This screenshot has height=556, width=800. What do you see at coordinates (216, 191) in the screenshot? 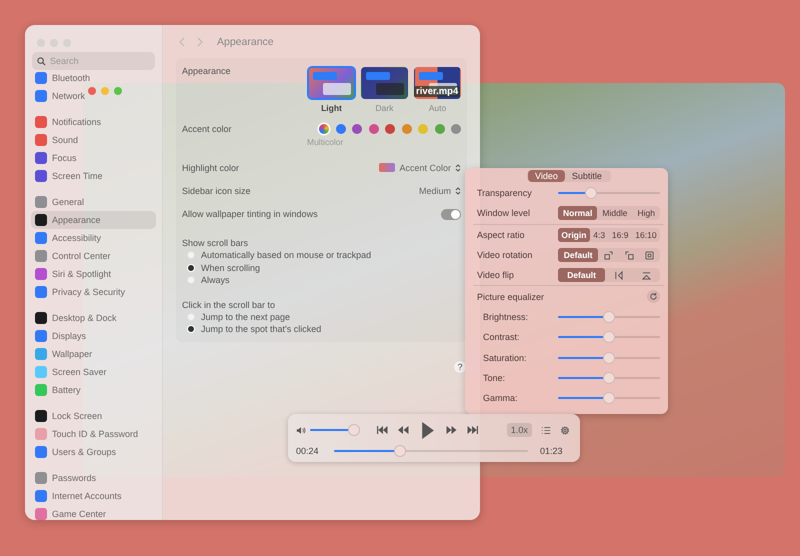
I see `setting-label: Sidebar icon size` at bounding box center [216, 191].